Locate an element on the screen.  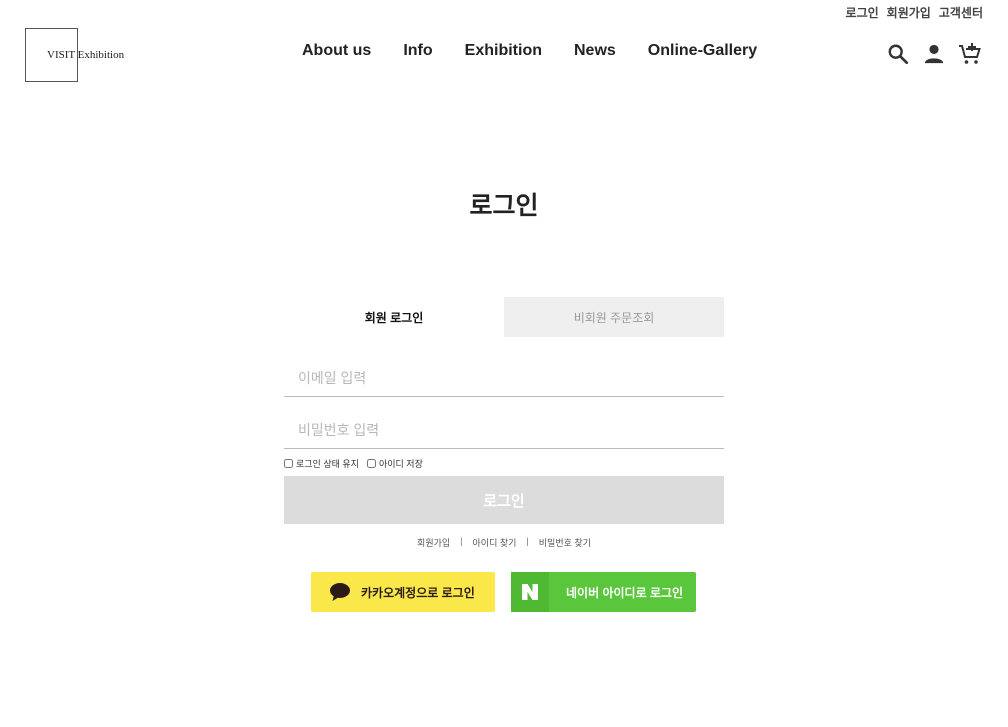
login-submit-button: 로그인 is located at coordinates (504, 500).